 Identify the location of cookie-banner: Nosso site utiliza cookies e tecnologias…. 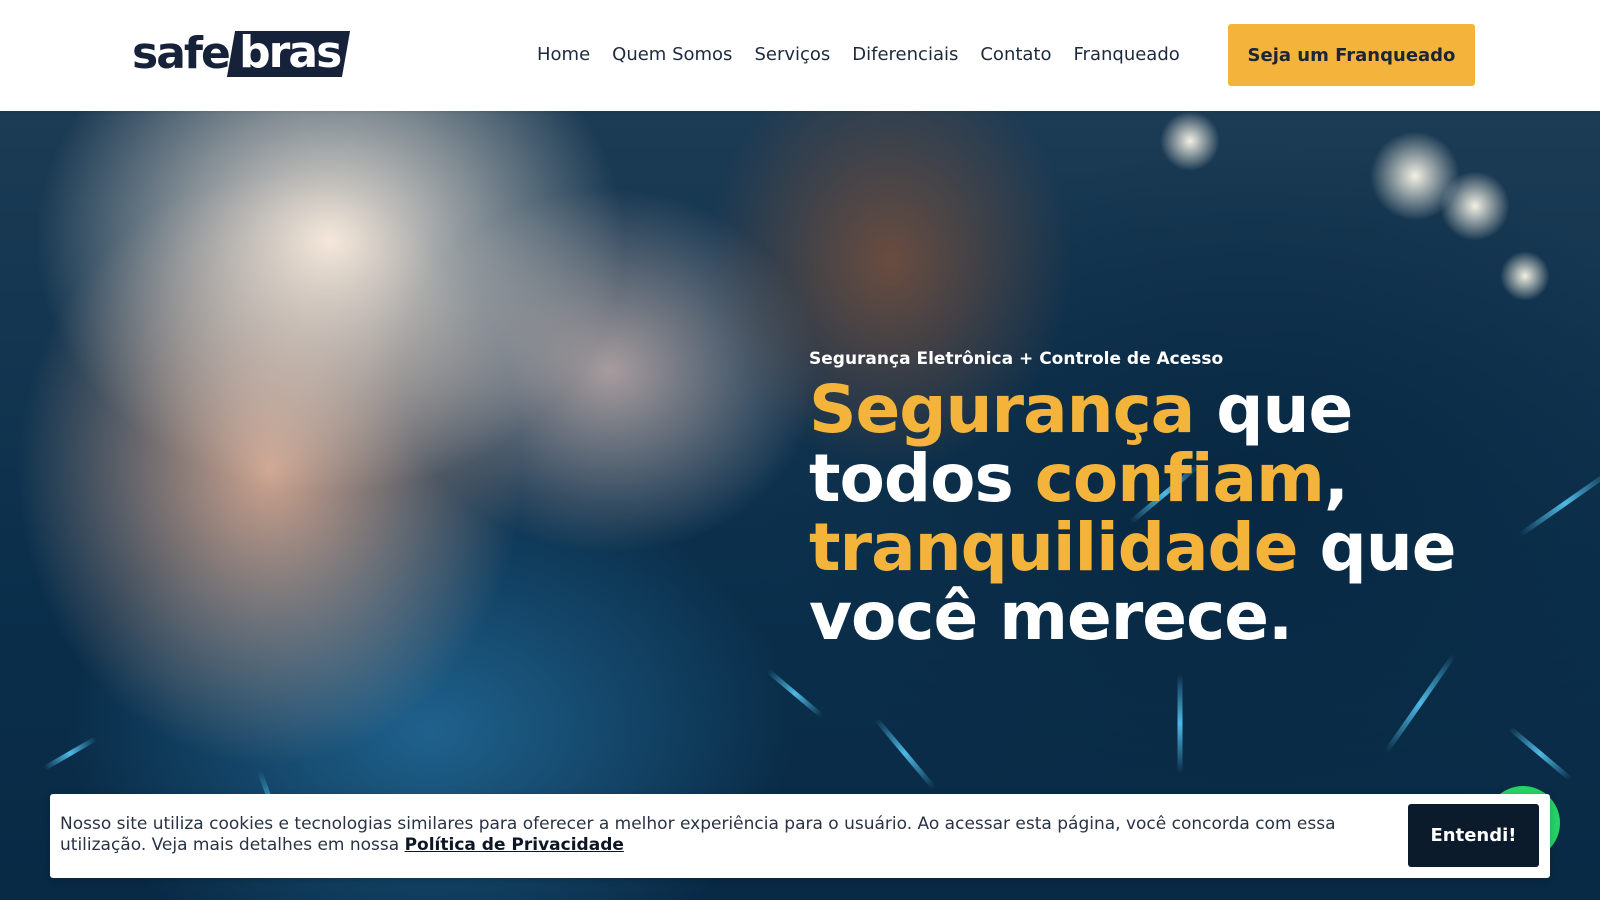
(800, 836).